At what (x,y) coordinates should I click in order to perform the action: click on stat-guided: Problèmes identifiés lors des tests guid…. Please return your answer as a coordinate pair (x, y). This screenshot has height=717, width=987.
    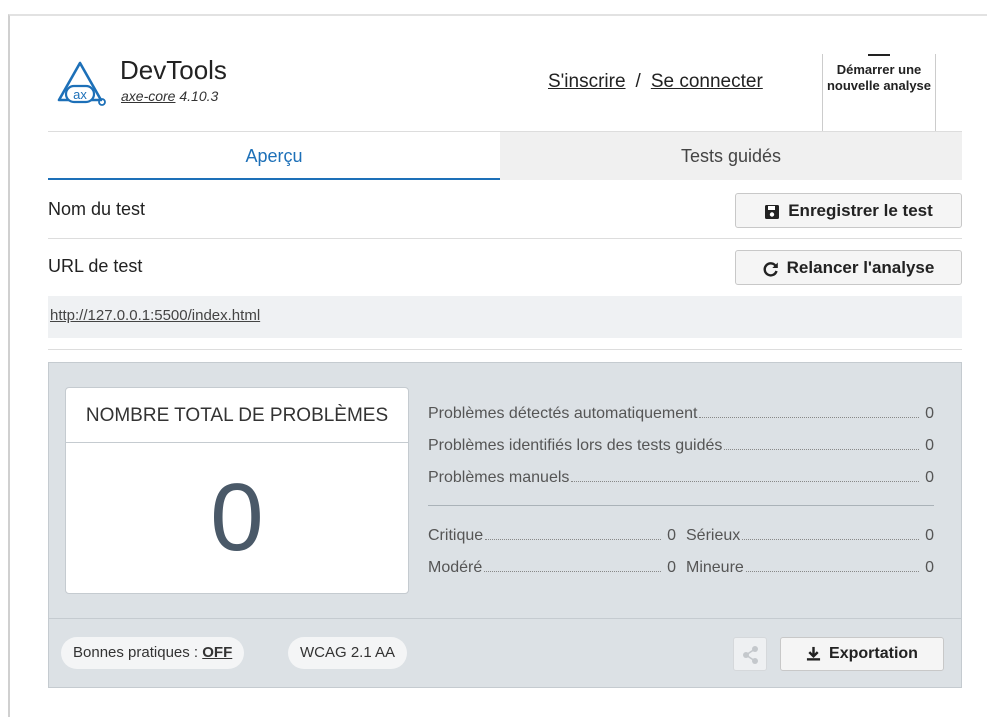
    Looking at the image, I should click on (681, 446).